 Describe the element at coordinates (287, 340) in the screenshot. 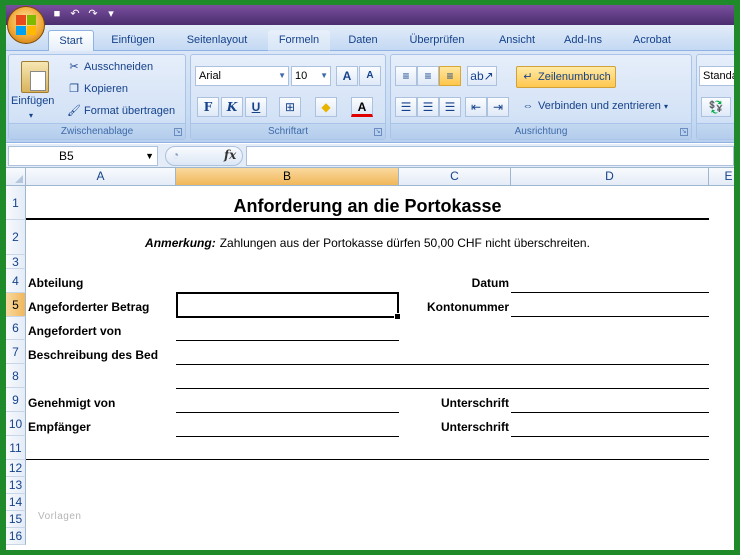

I see `field-angefordert-von` at that location.